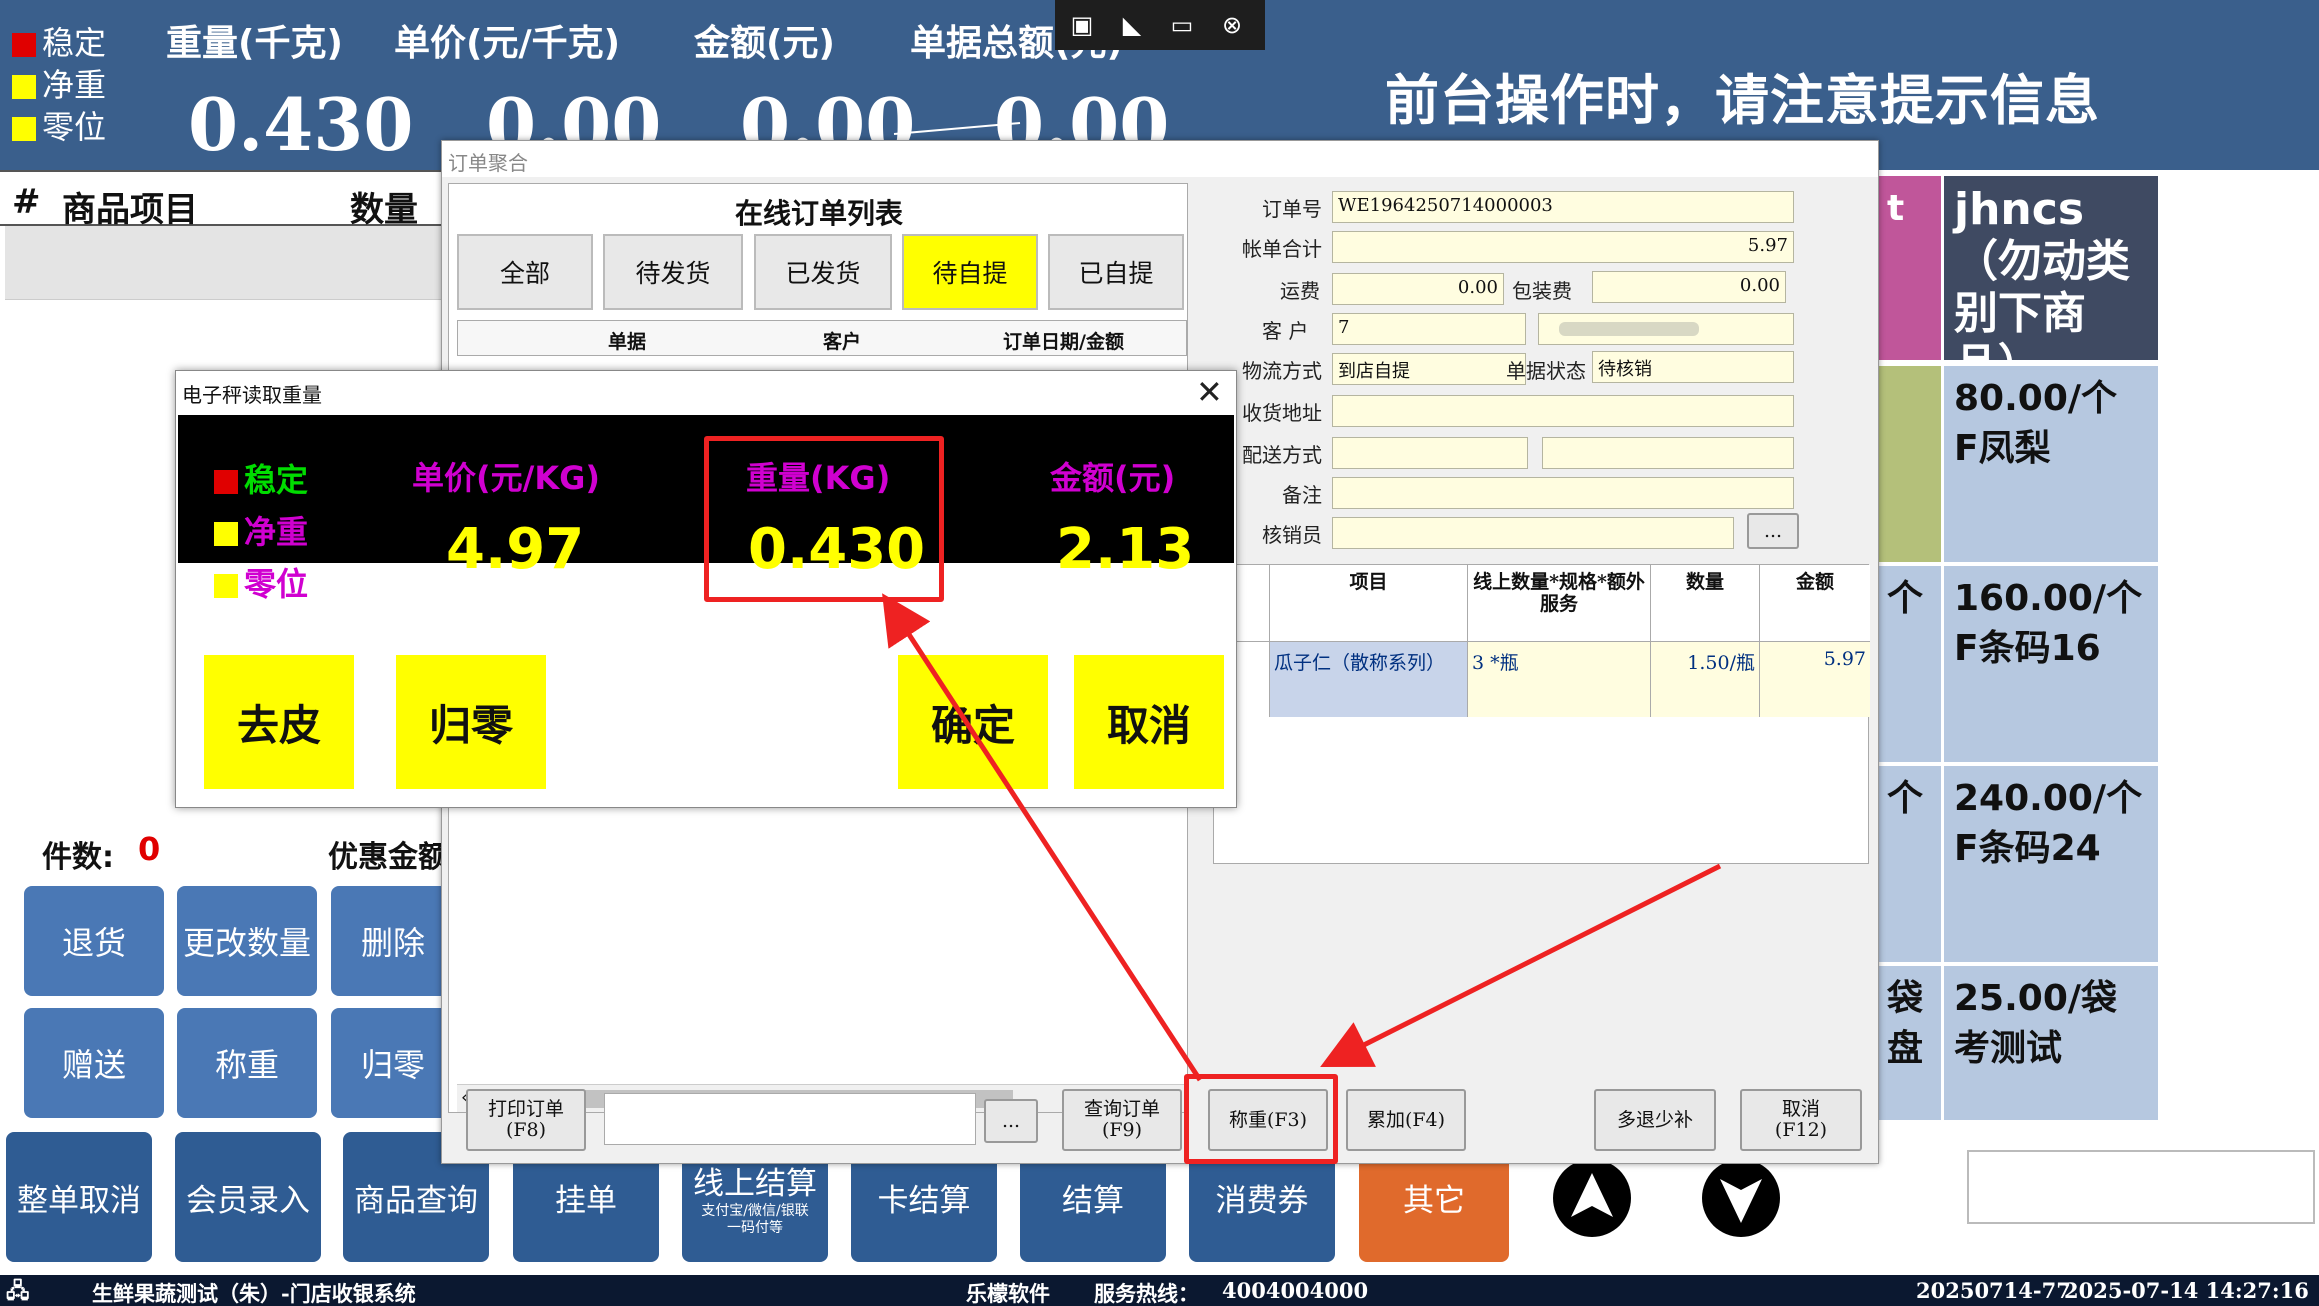  I want to click on hotline-label: 服务热线：, so click(1146, 1293).